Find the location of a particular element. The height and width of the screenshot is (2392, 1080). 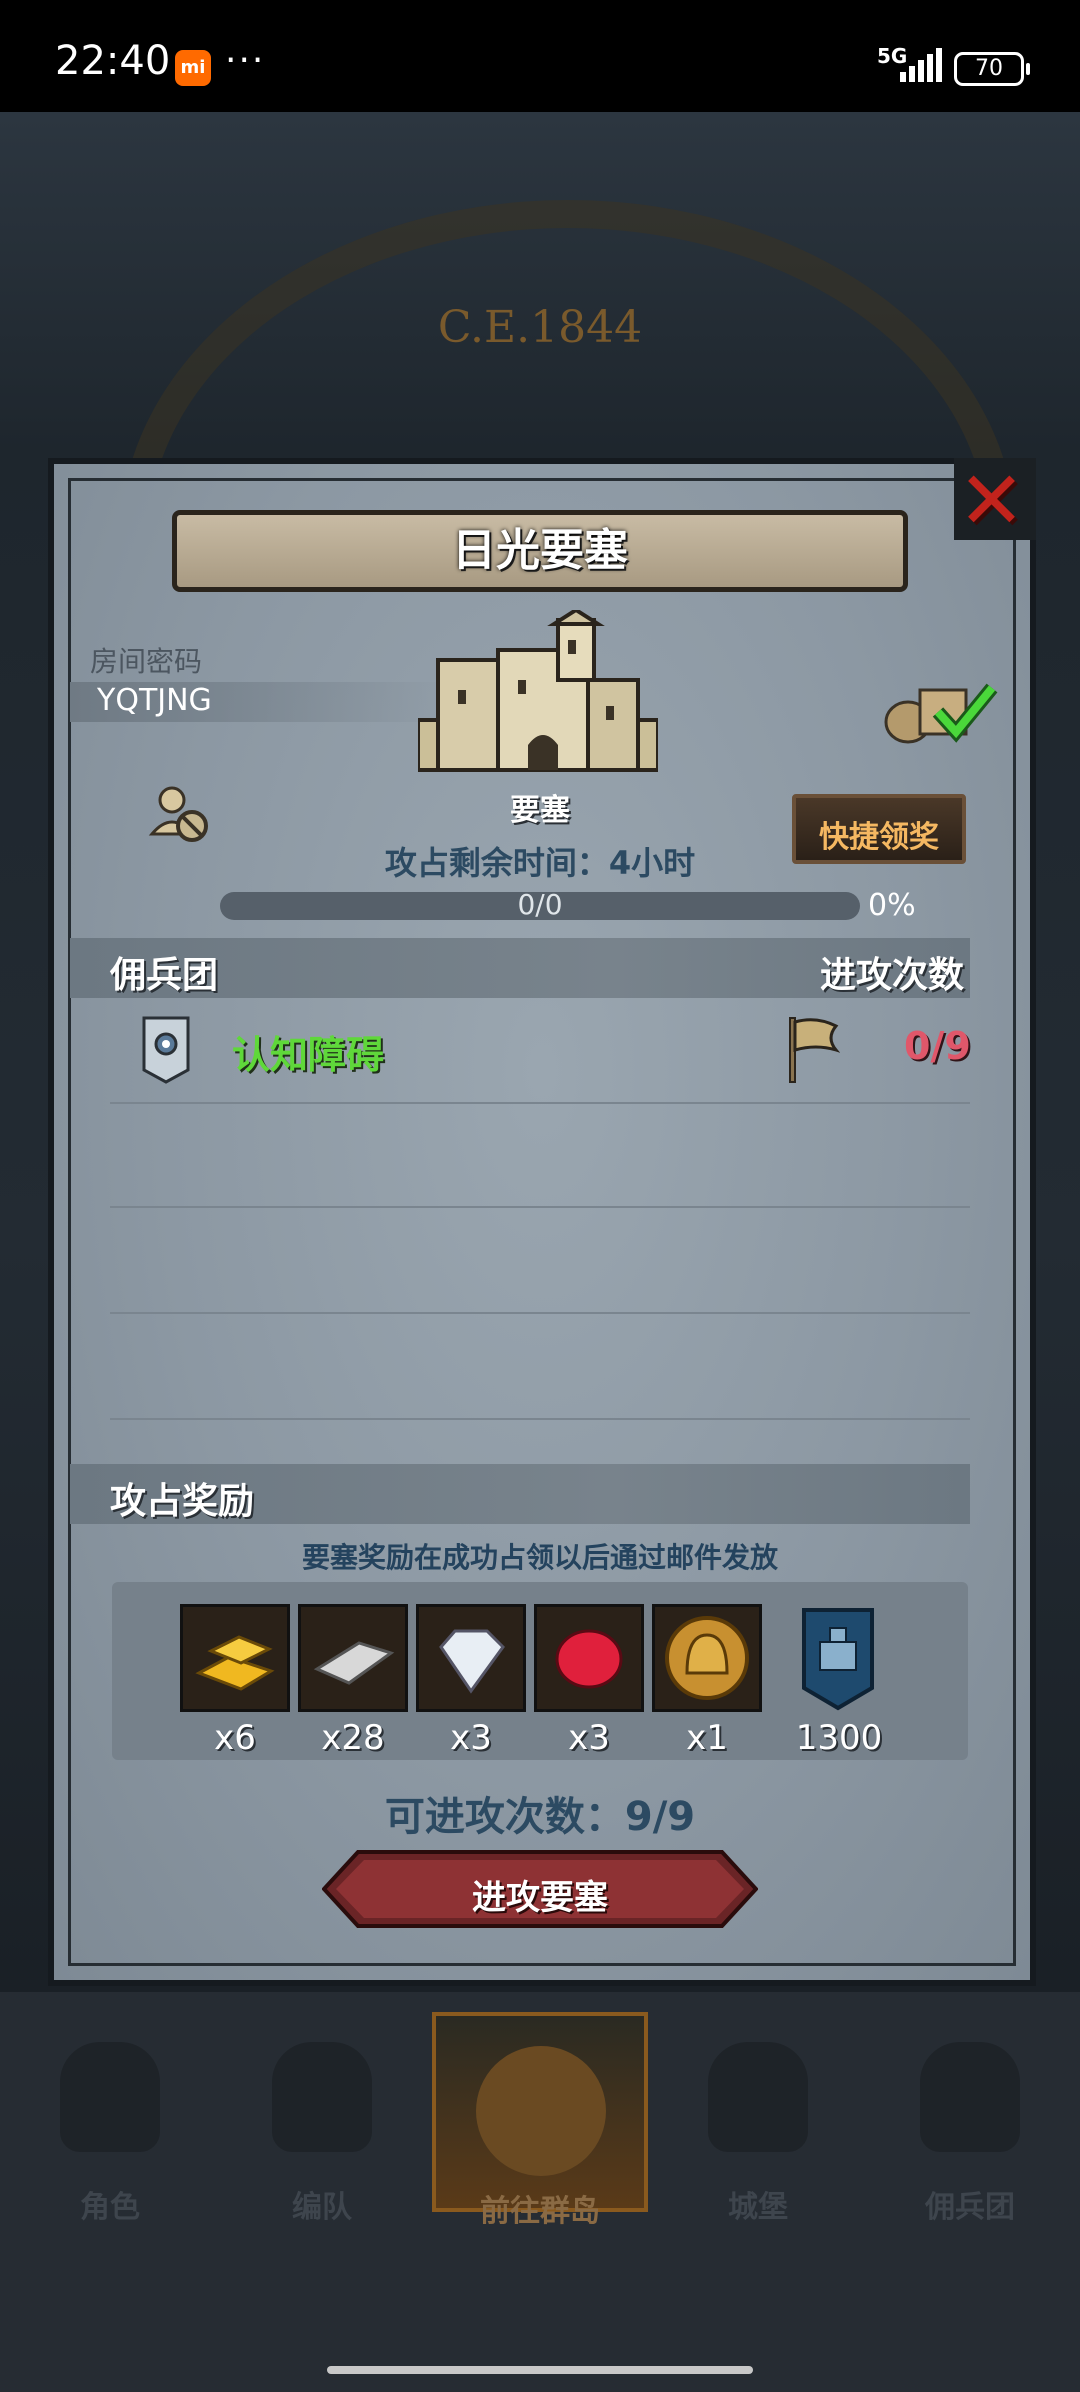

nav-label: 前往群岛 is located at coordinates (540, 2211).